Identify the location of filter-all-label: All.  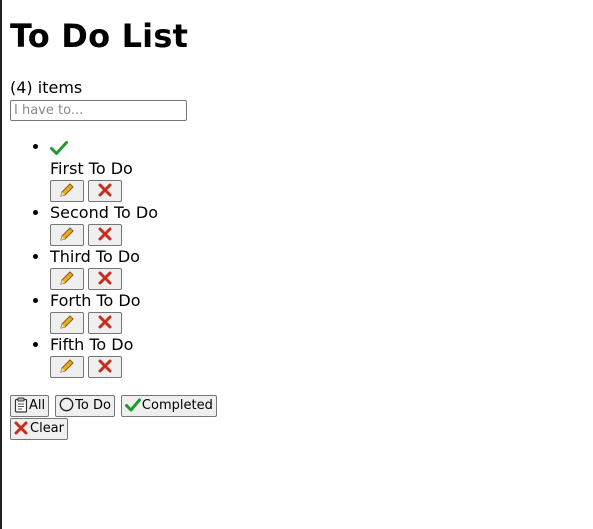
(37, 405).